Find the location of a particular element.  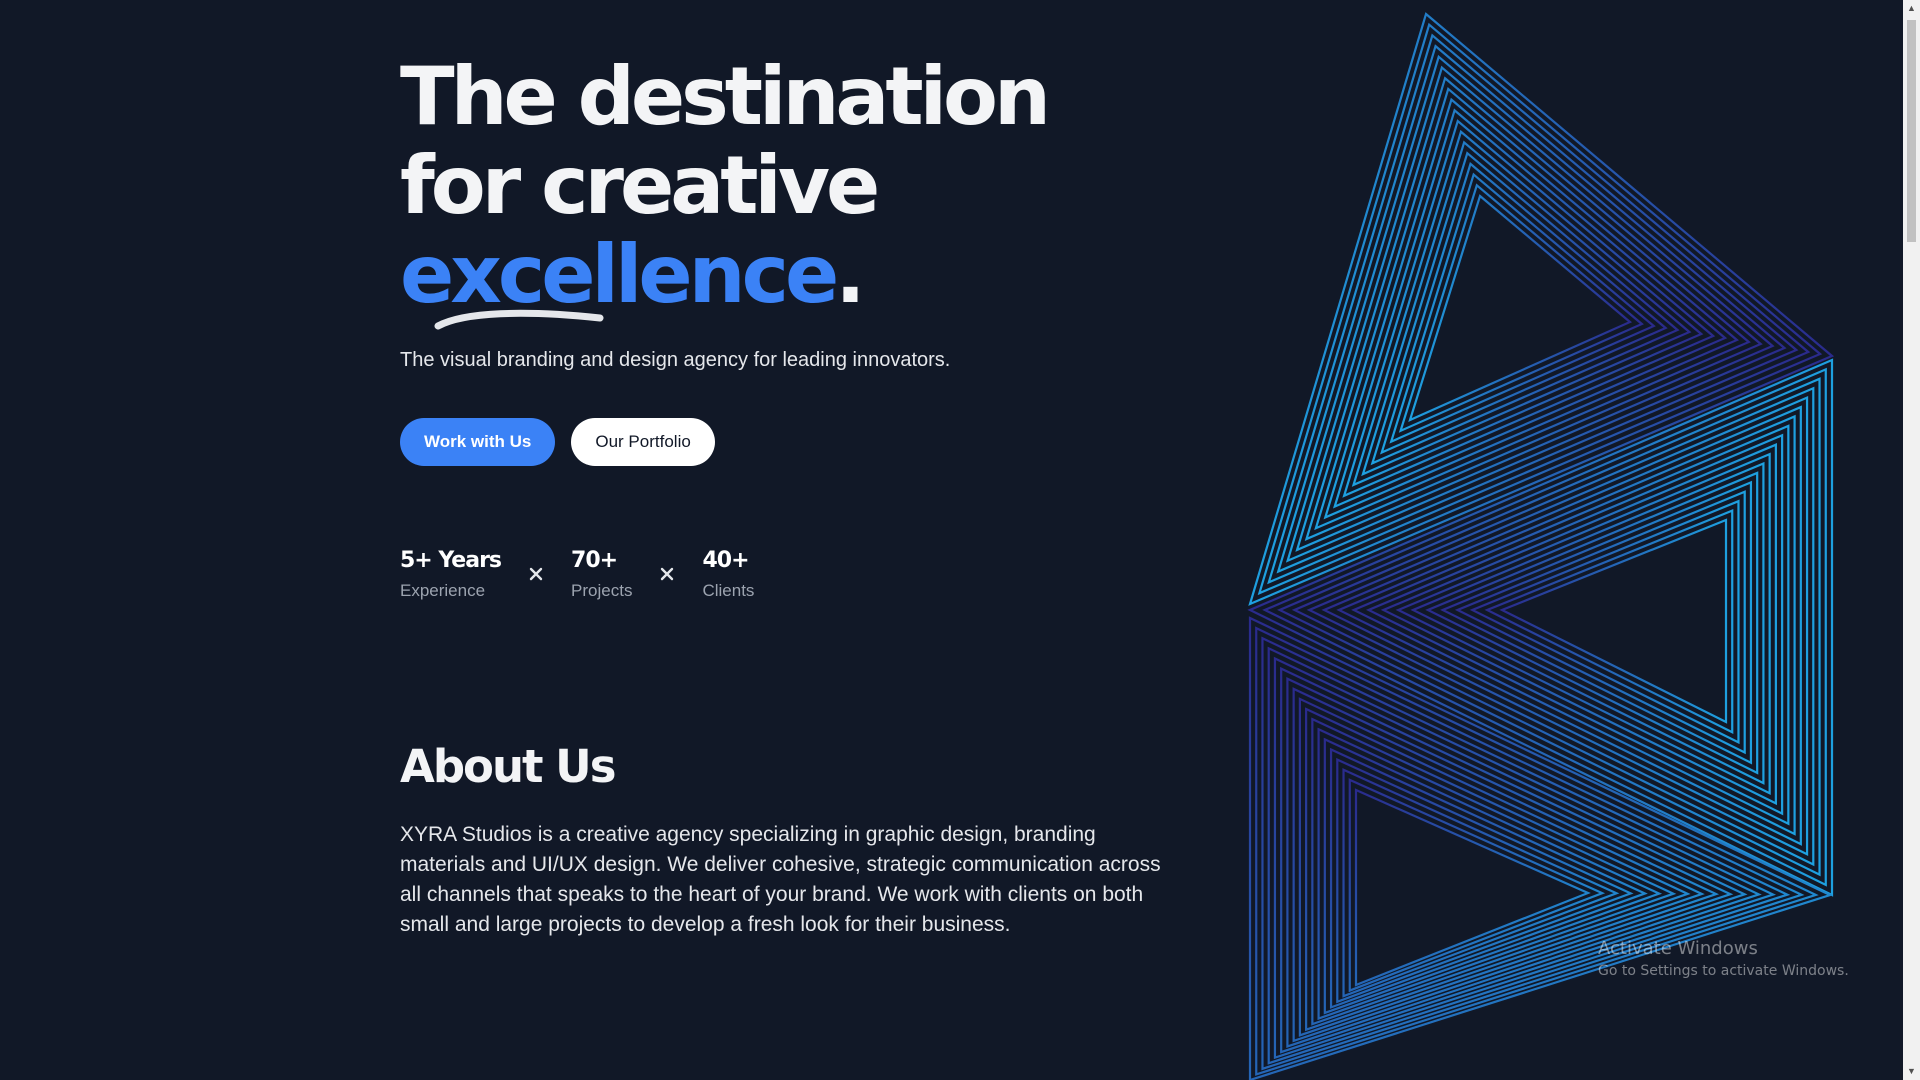

headline-line-3: excellence. is located at coordinates (780, 279).